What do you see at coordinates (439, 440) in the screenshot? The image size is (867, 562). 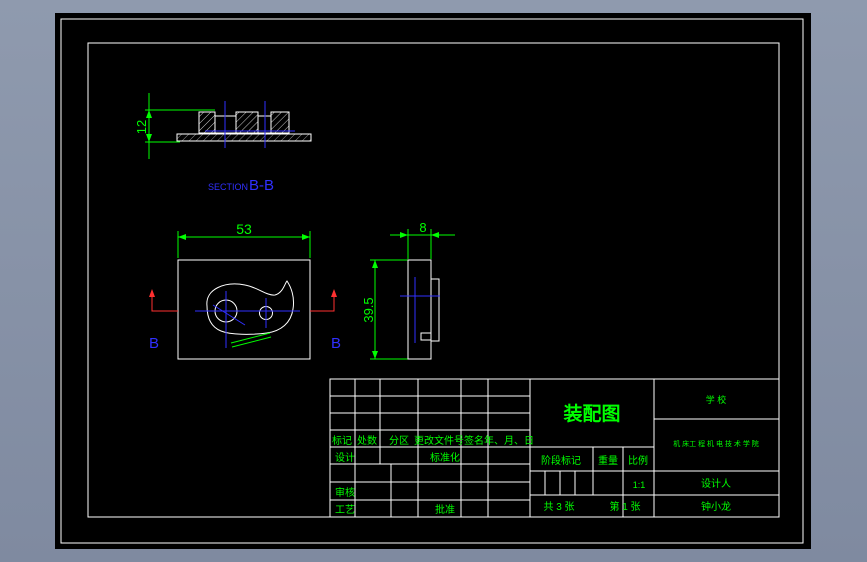 I see `rev-header-docno: 更改文件号` at bounding box center [439, 440].